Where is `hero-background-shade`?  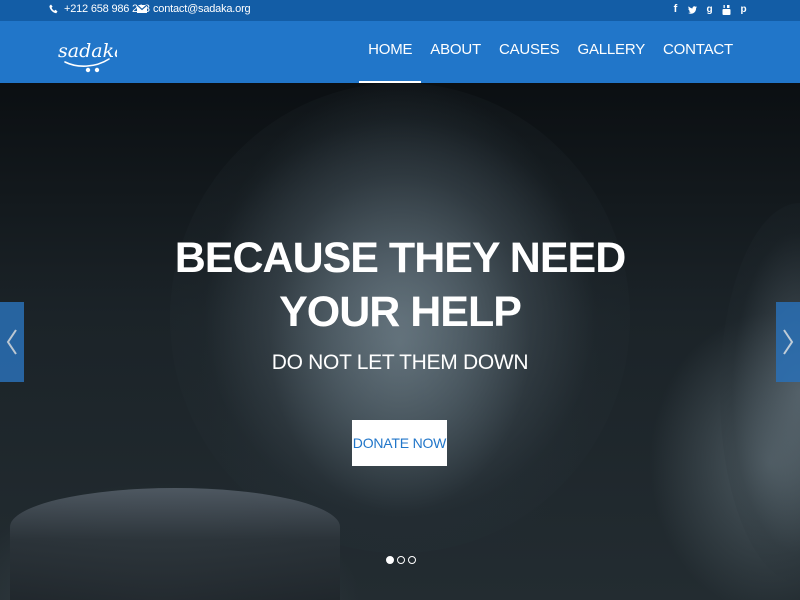
hero-background-shade is located at coordinates (760, 393).